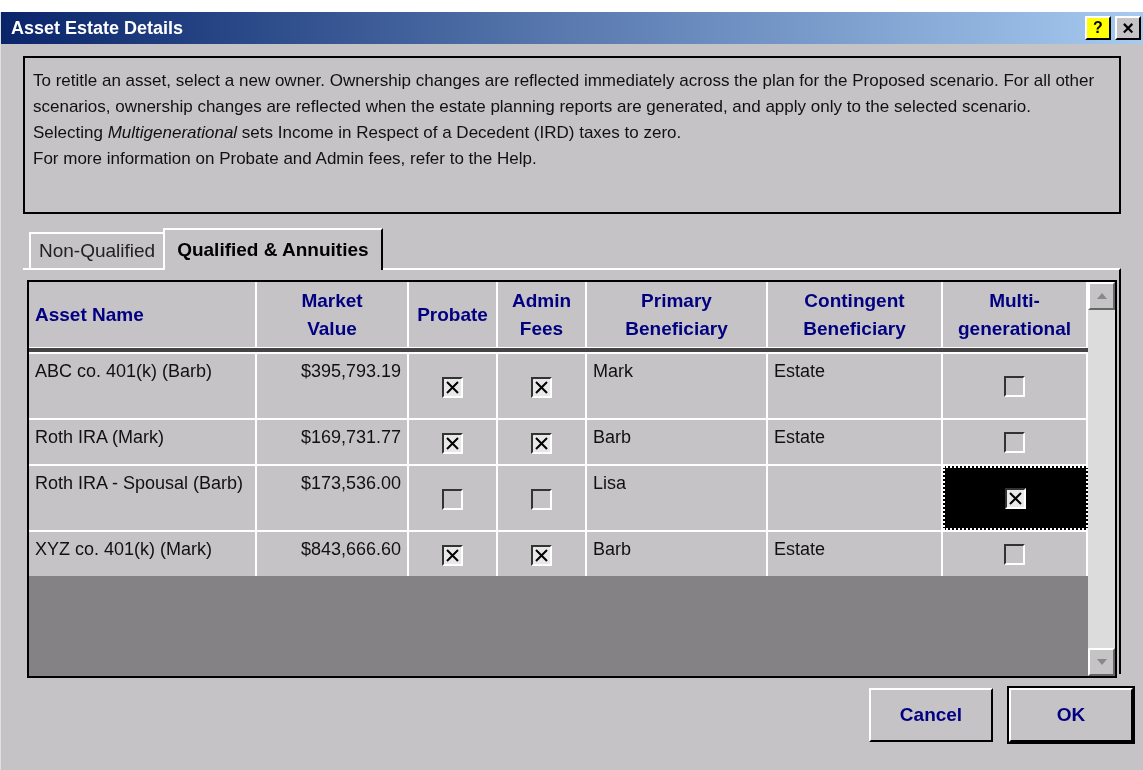 Image resolution: width=1143 pixels, height=770 pixels. What do you see at coordinates (333, 498) in the screenshot?
I see `table-cell: $173,536.00` at bounding box center [333, 498].